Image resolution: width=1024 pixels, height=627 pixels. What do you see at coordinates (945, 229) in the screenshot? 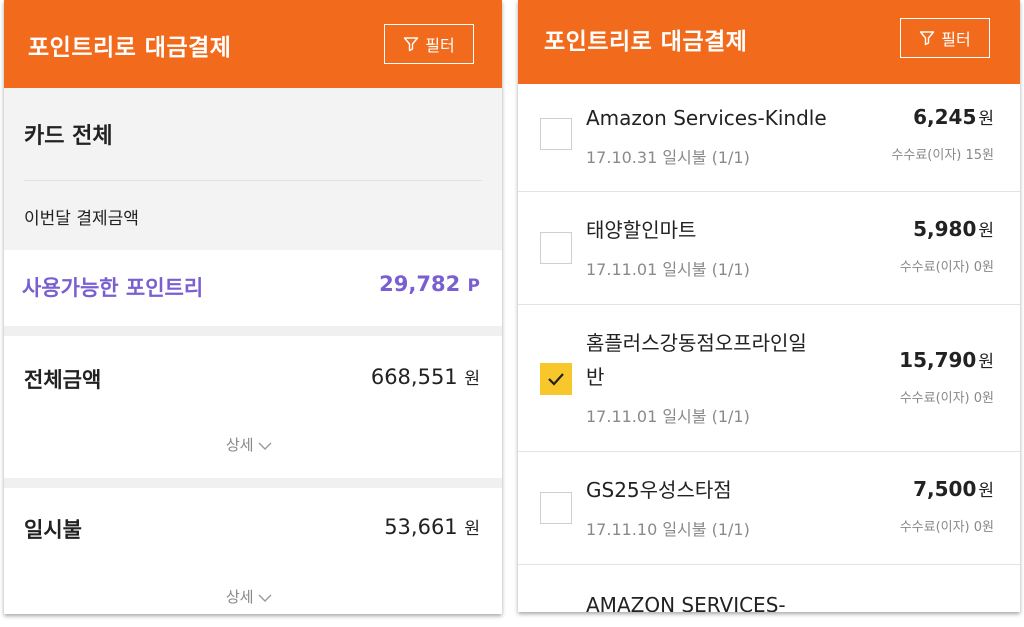
I see `amount-value: 5,980` at bounding box center [945, 229].